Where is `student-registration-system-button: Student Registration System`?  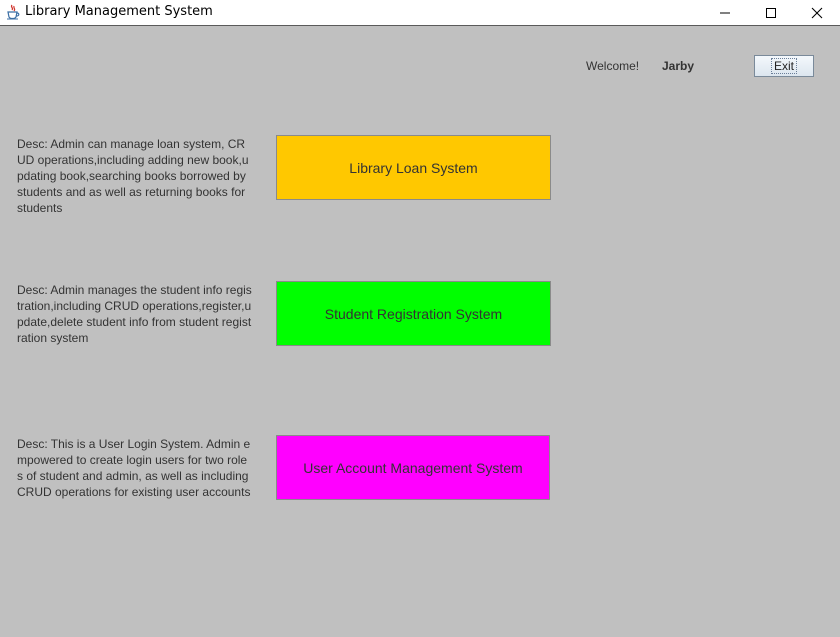 student-registration-system-button: Student Registration System is located at coordinates (413, 313).